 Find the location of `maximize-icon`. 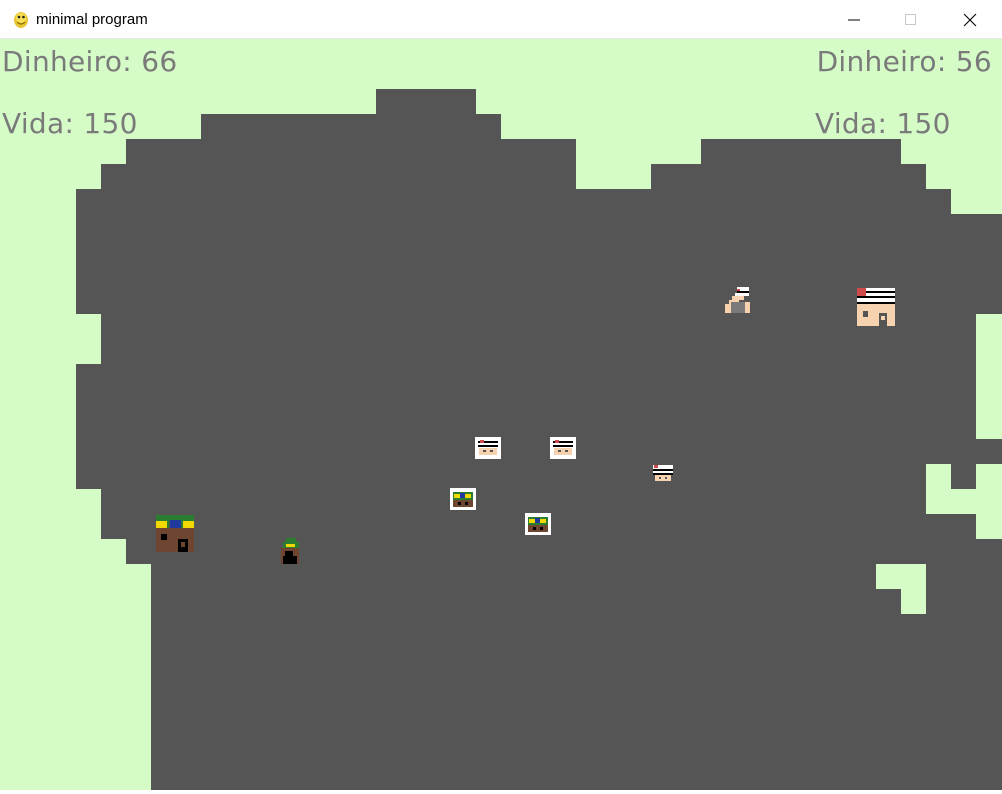

maximize-icon is located at coordinates (910, 19).